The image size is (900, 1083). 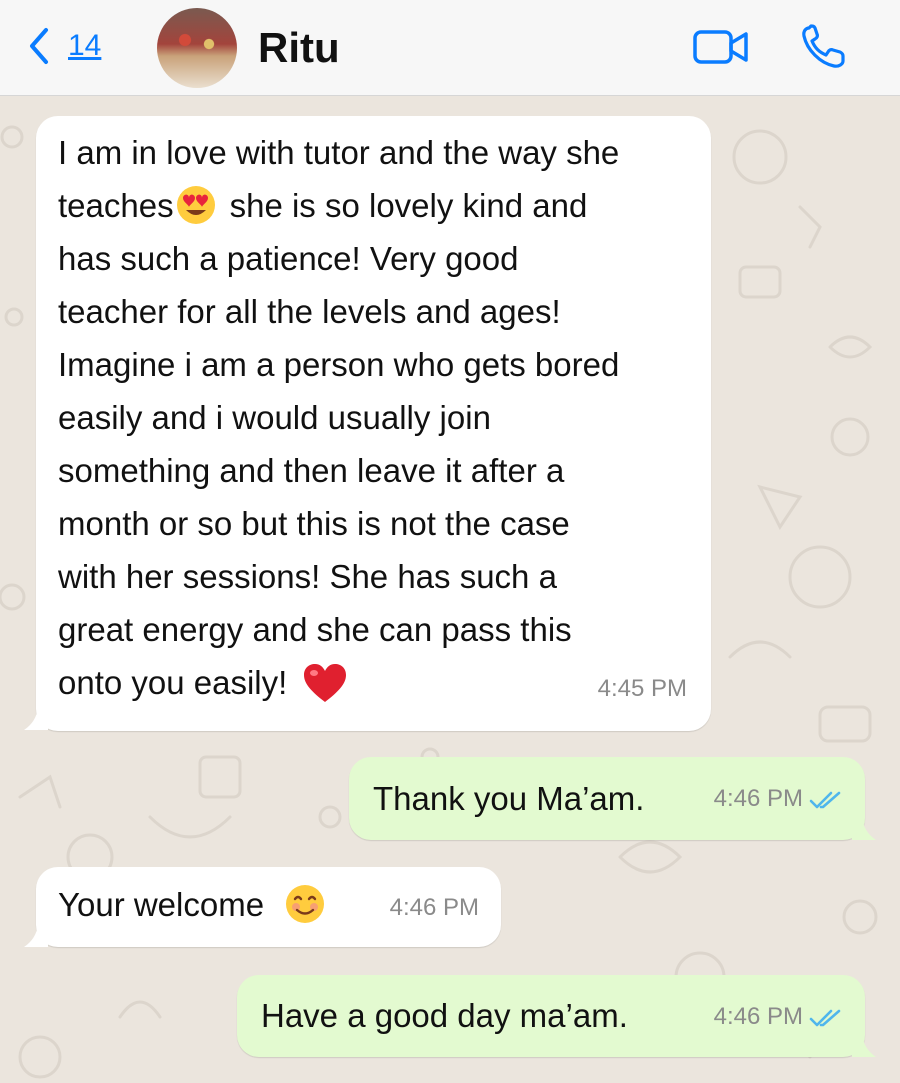 I want to click on chevron-left-icon, so click(x=39, y=46).